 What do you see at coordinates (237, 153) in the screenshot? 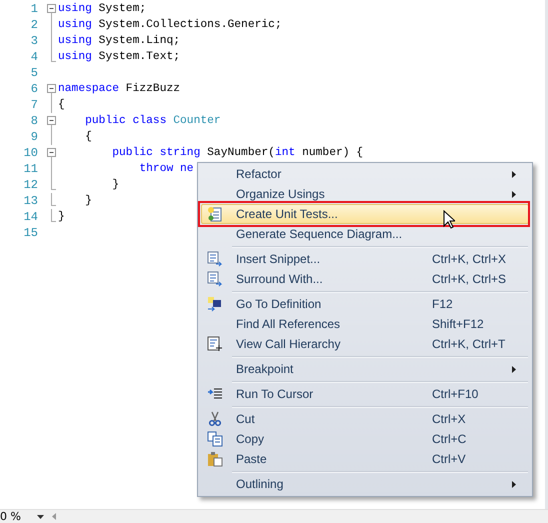
I see `code-line: public string SayNumber(int number) {` at bounding box center [237, 153].